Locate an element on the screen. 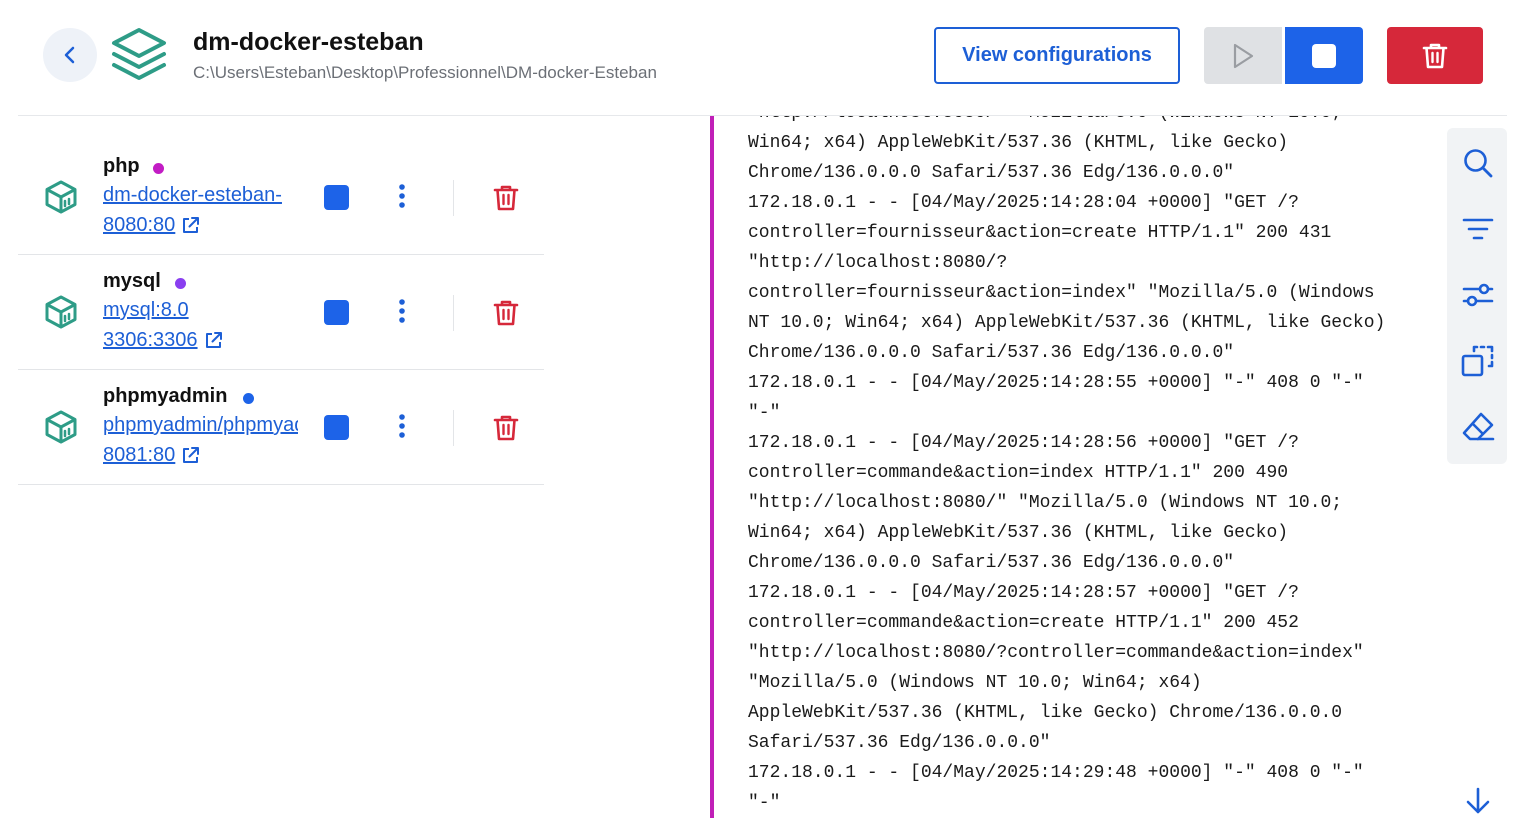  delete-button is located at coordinates (1435, 55).